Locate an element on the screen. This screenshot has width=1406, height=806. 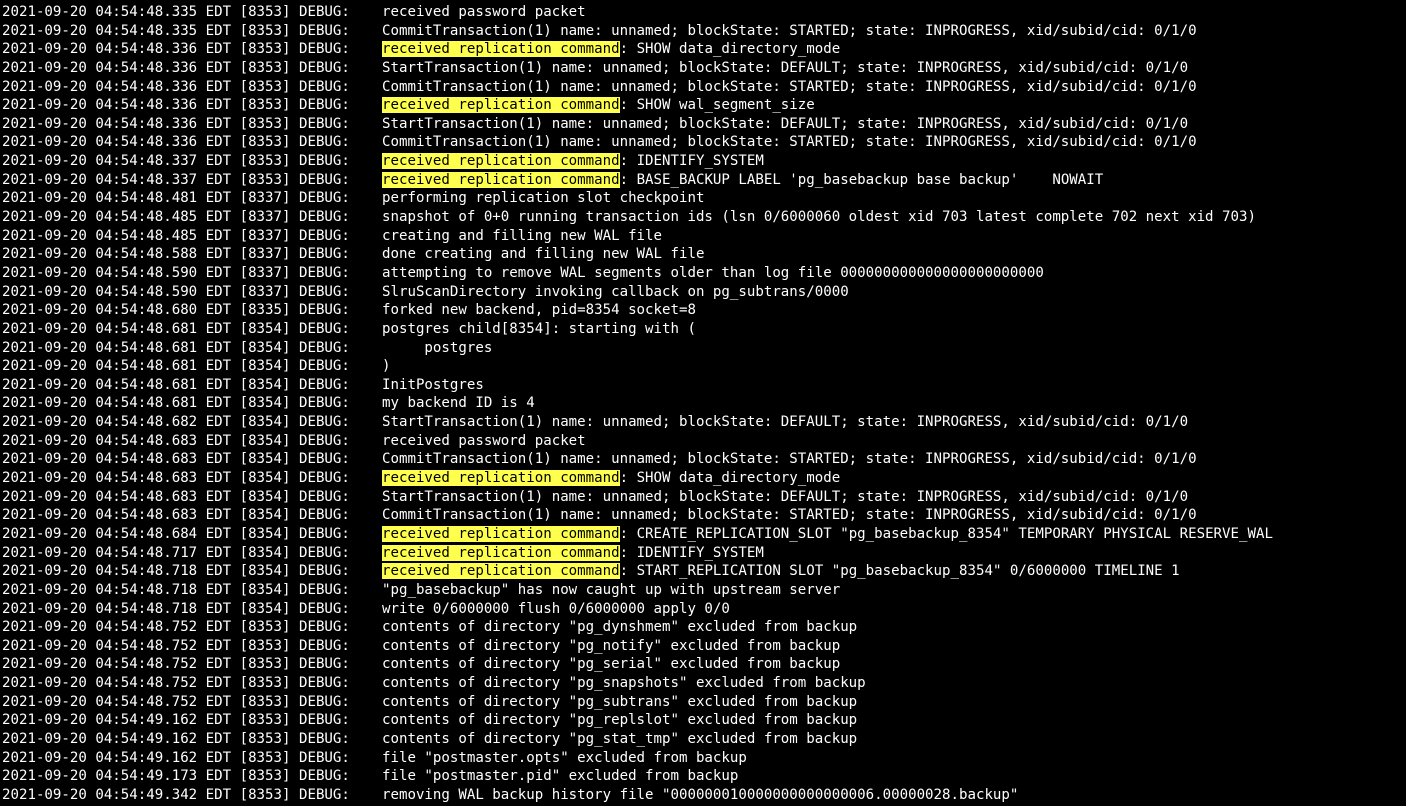
log-message: performing replication slot checkpoint is located at coordinates (543, 198).